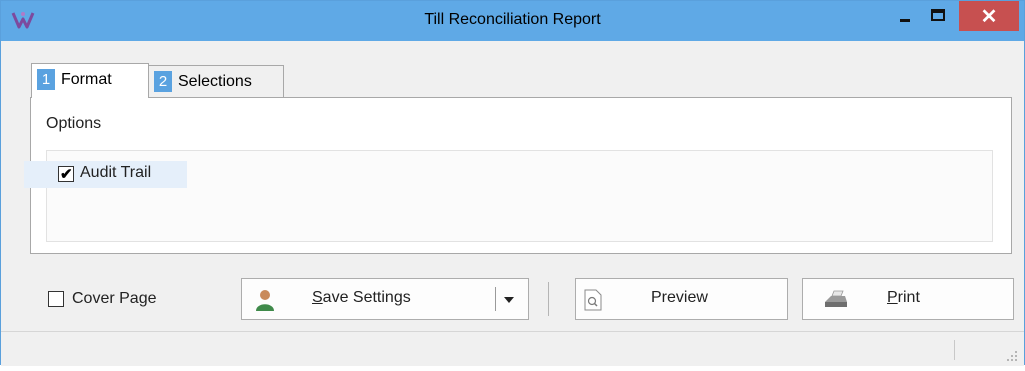 The image size is (1025, 371). What do you see at coordinates (954, 350) in the screenshot?
I see `status-bar-divider` at bounding box center [954, 350].